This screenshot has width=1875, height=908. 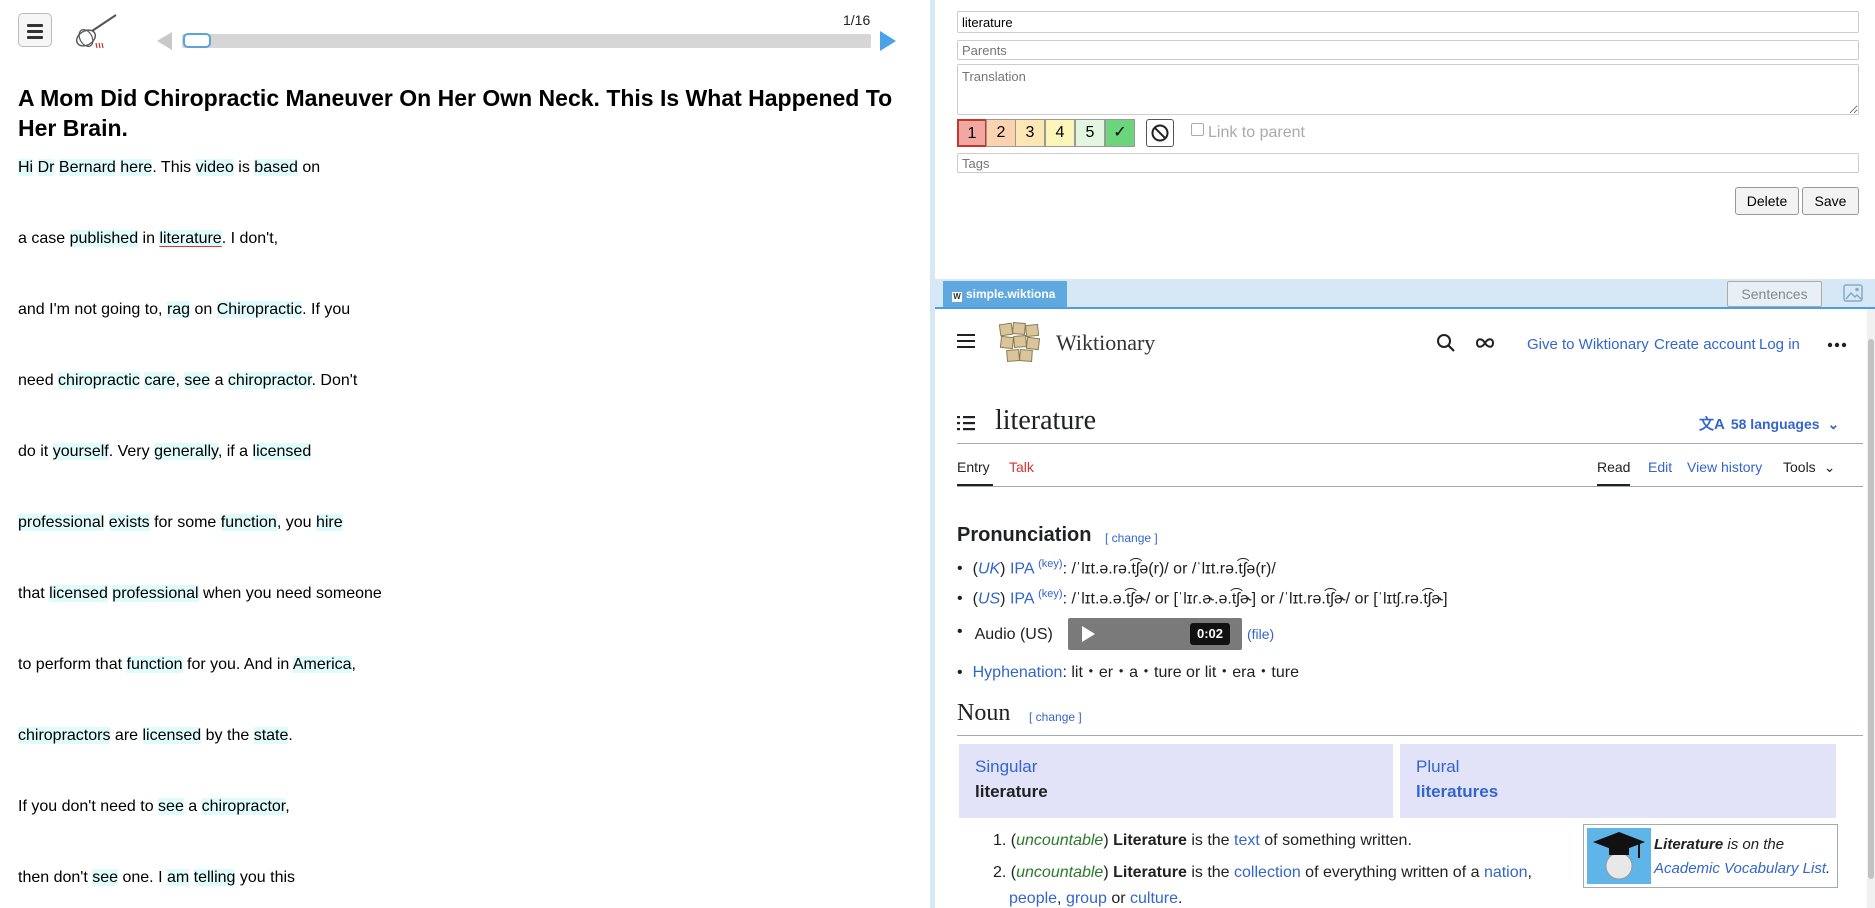 I want to click on highlighted-word: generally, so click(x=186, y=451).